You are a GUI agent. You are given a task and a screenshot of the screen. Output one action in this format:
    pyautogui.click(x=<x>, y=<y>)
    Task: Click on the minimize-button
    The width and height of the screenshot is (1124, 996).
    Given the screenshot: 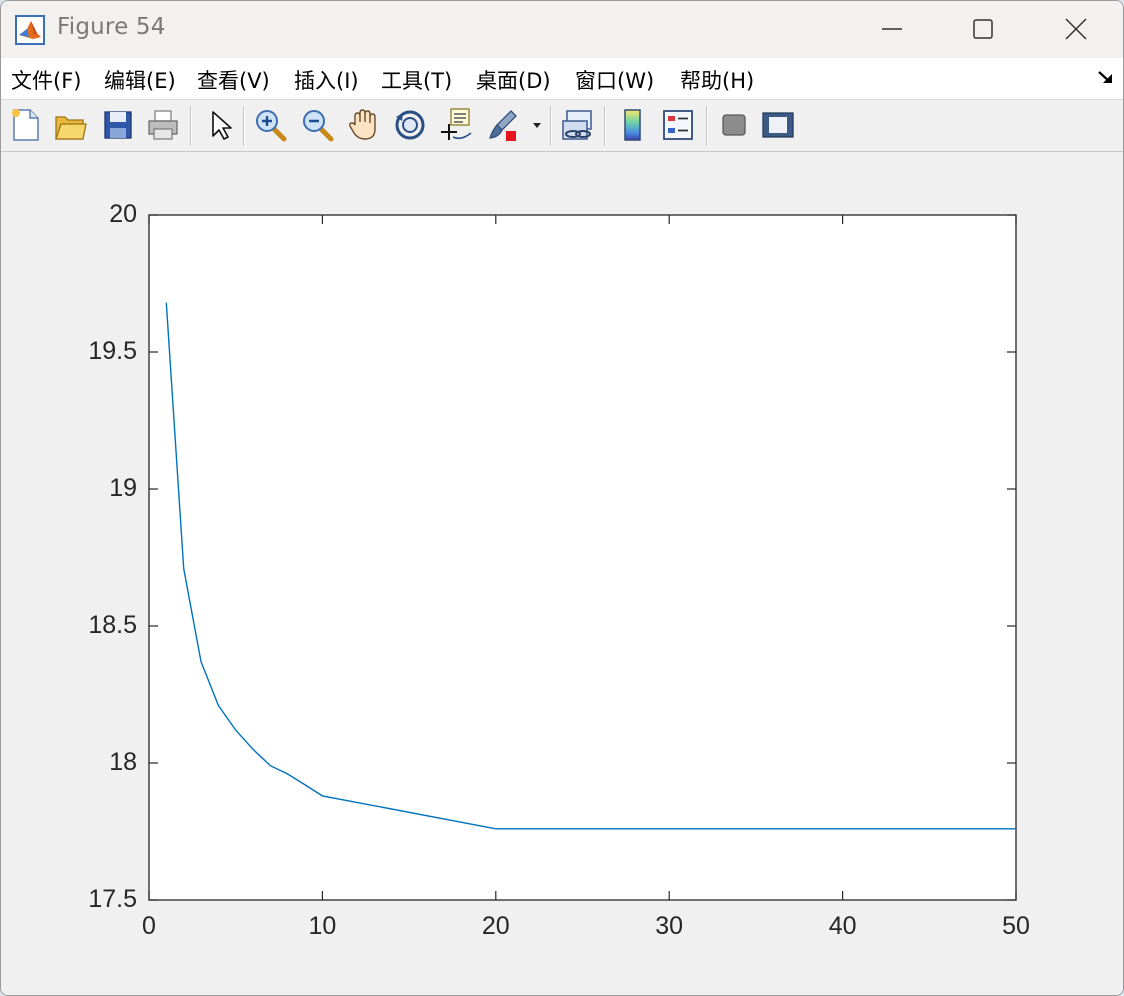 What is the action you would take?
    pyautogui.click(x=892, y=29)
    